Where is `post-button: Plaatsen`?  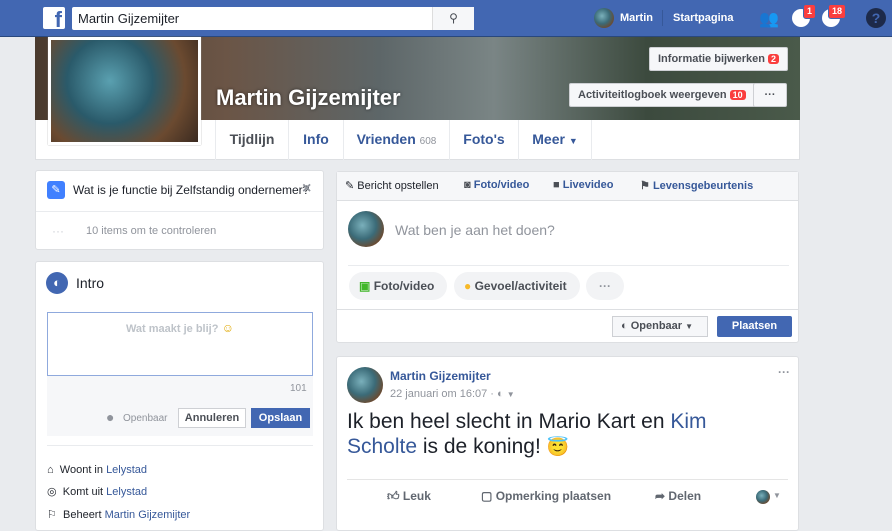
post-button: Plaatsen is located at coordinates (754, 326).